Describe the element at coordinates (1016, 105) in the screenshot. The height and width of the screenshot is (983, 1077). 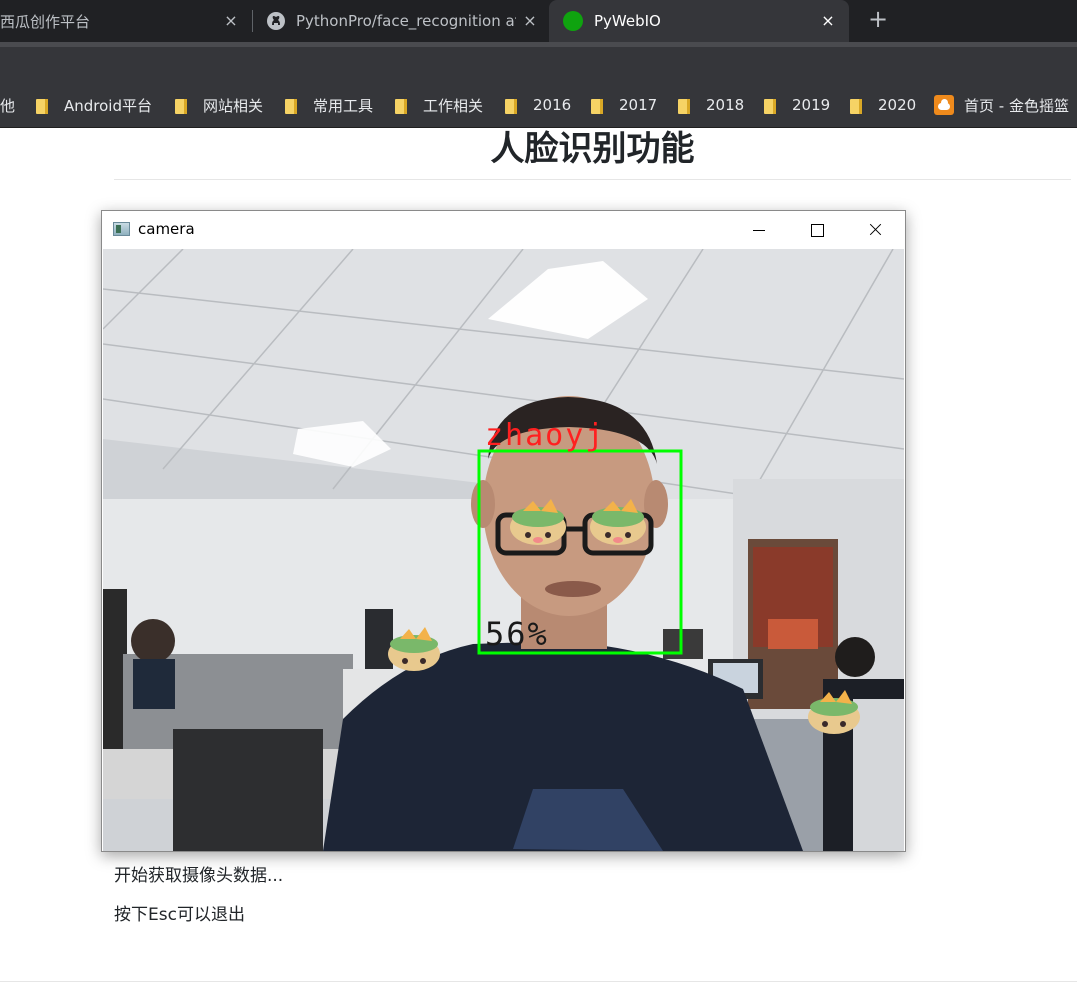
I see `bookmark-label: 首页 - 金色摇篮` at that location.